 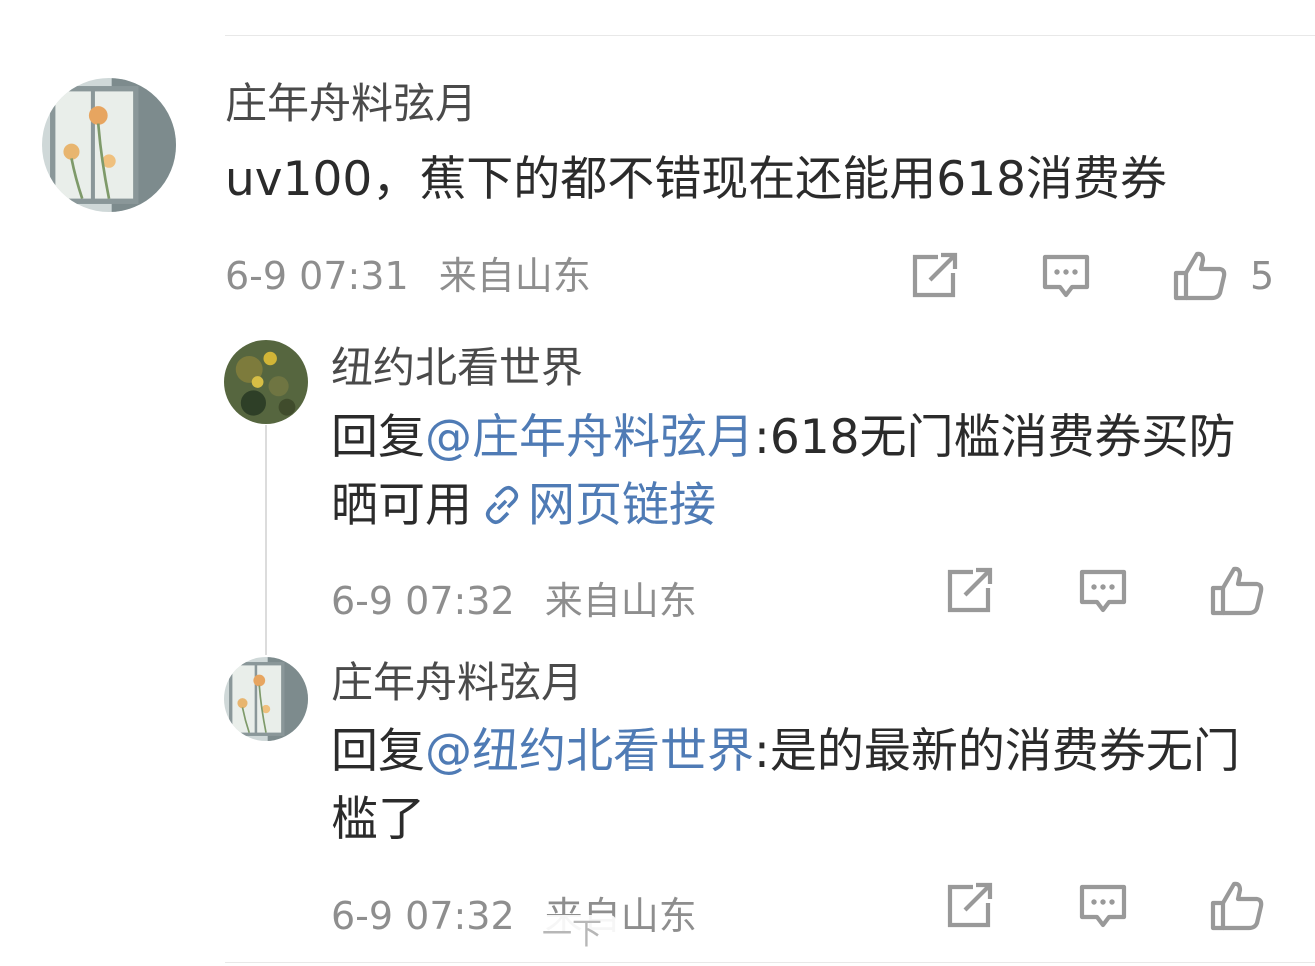 I want to click on top-divider, so click(x=770, y=35).